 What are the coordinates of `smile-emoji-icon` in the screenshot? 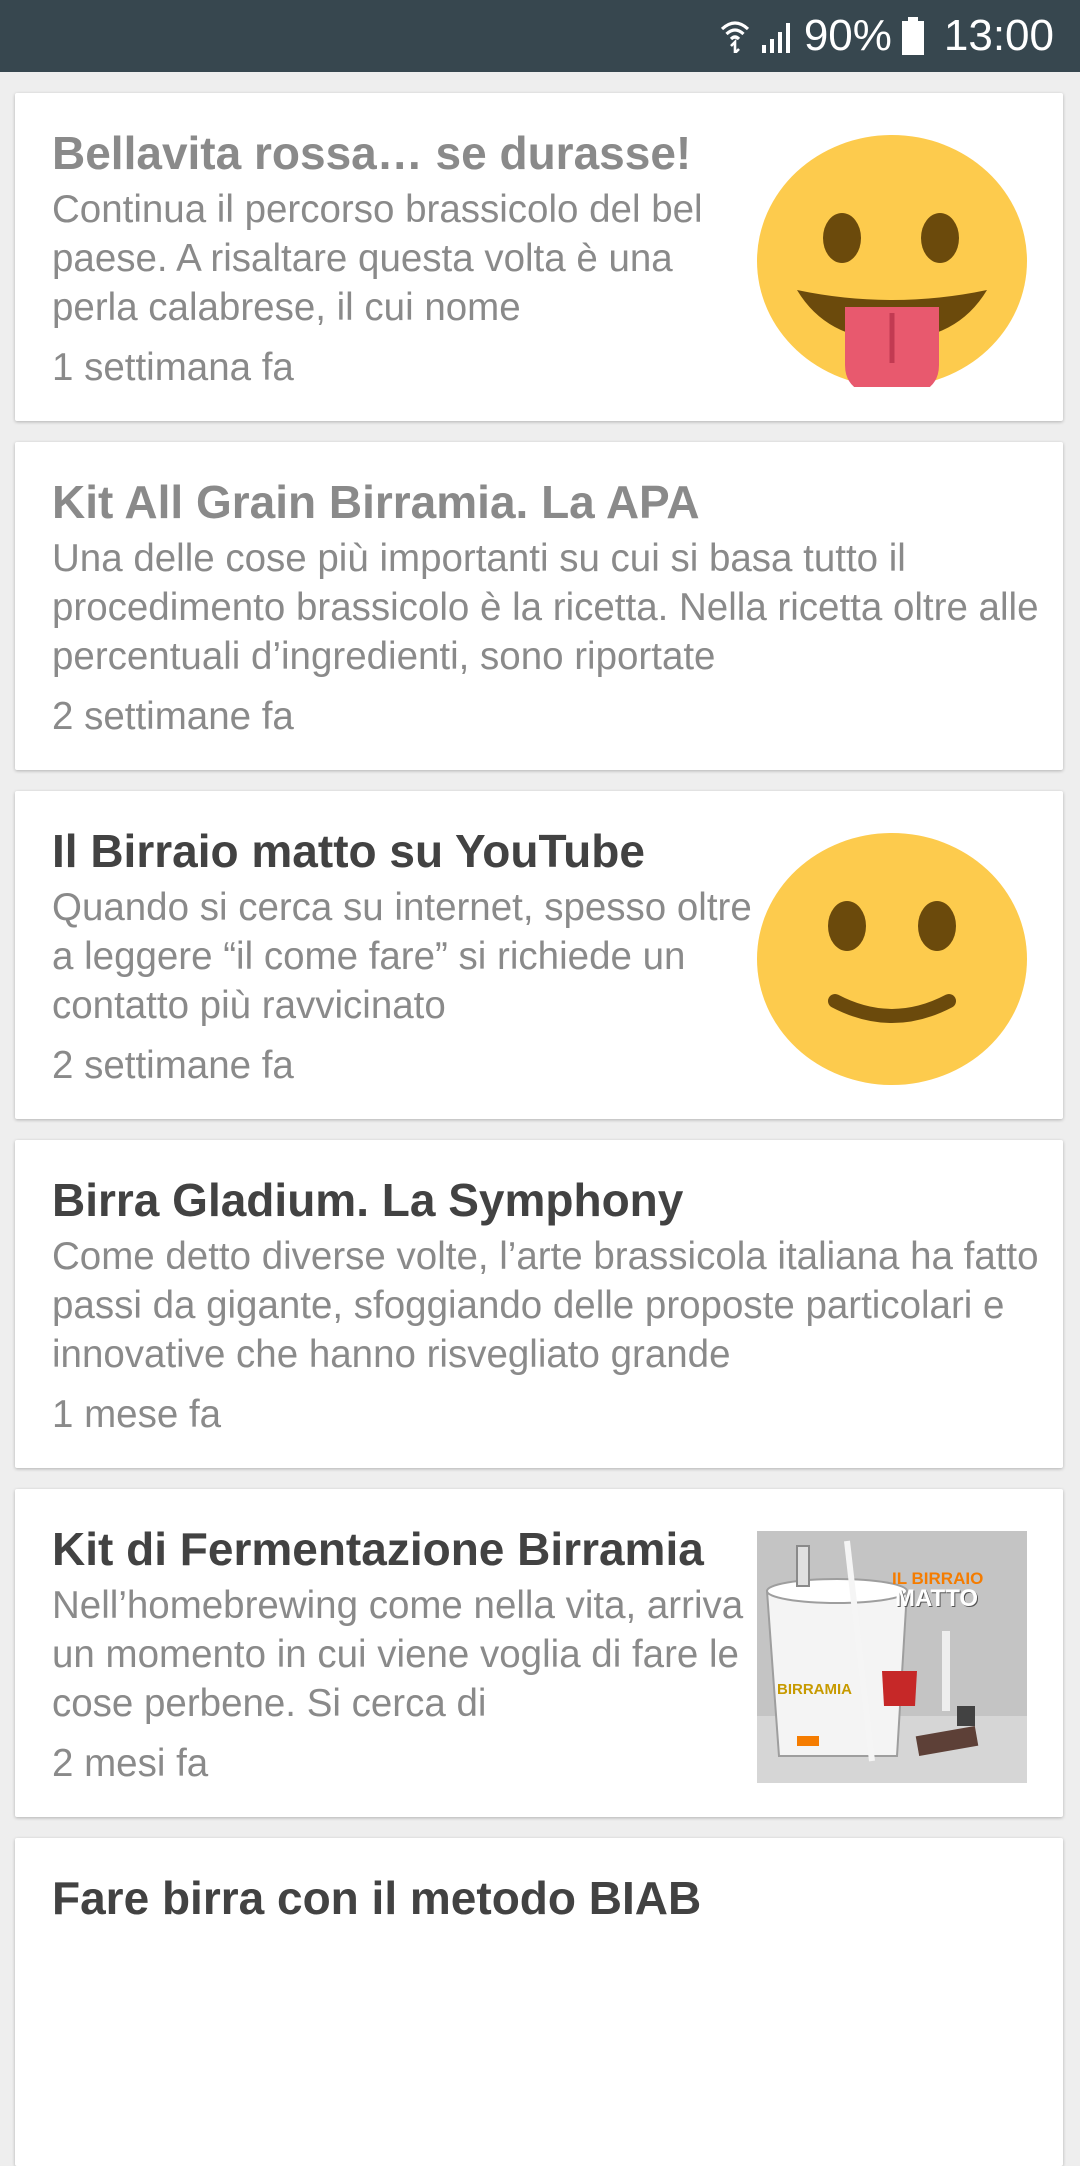 It's located at (892, 959).